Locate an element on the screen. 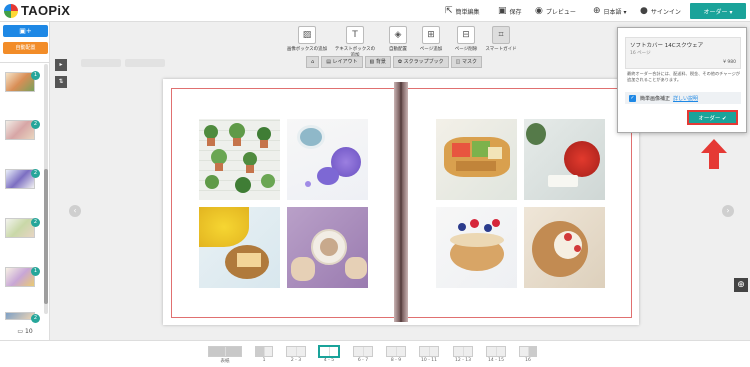 The width and height of the screenshot is (750, 367). preview-link: ◉ プレビュー is located at coordinates (555, 11).